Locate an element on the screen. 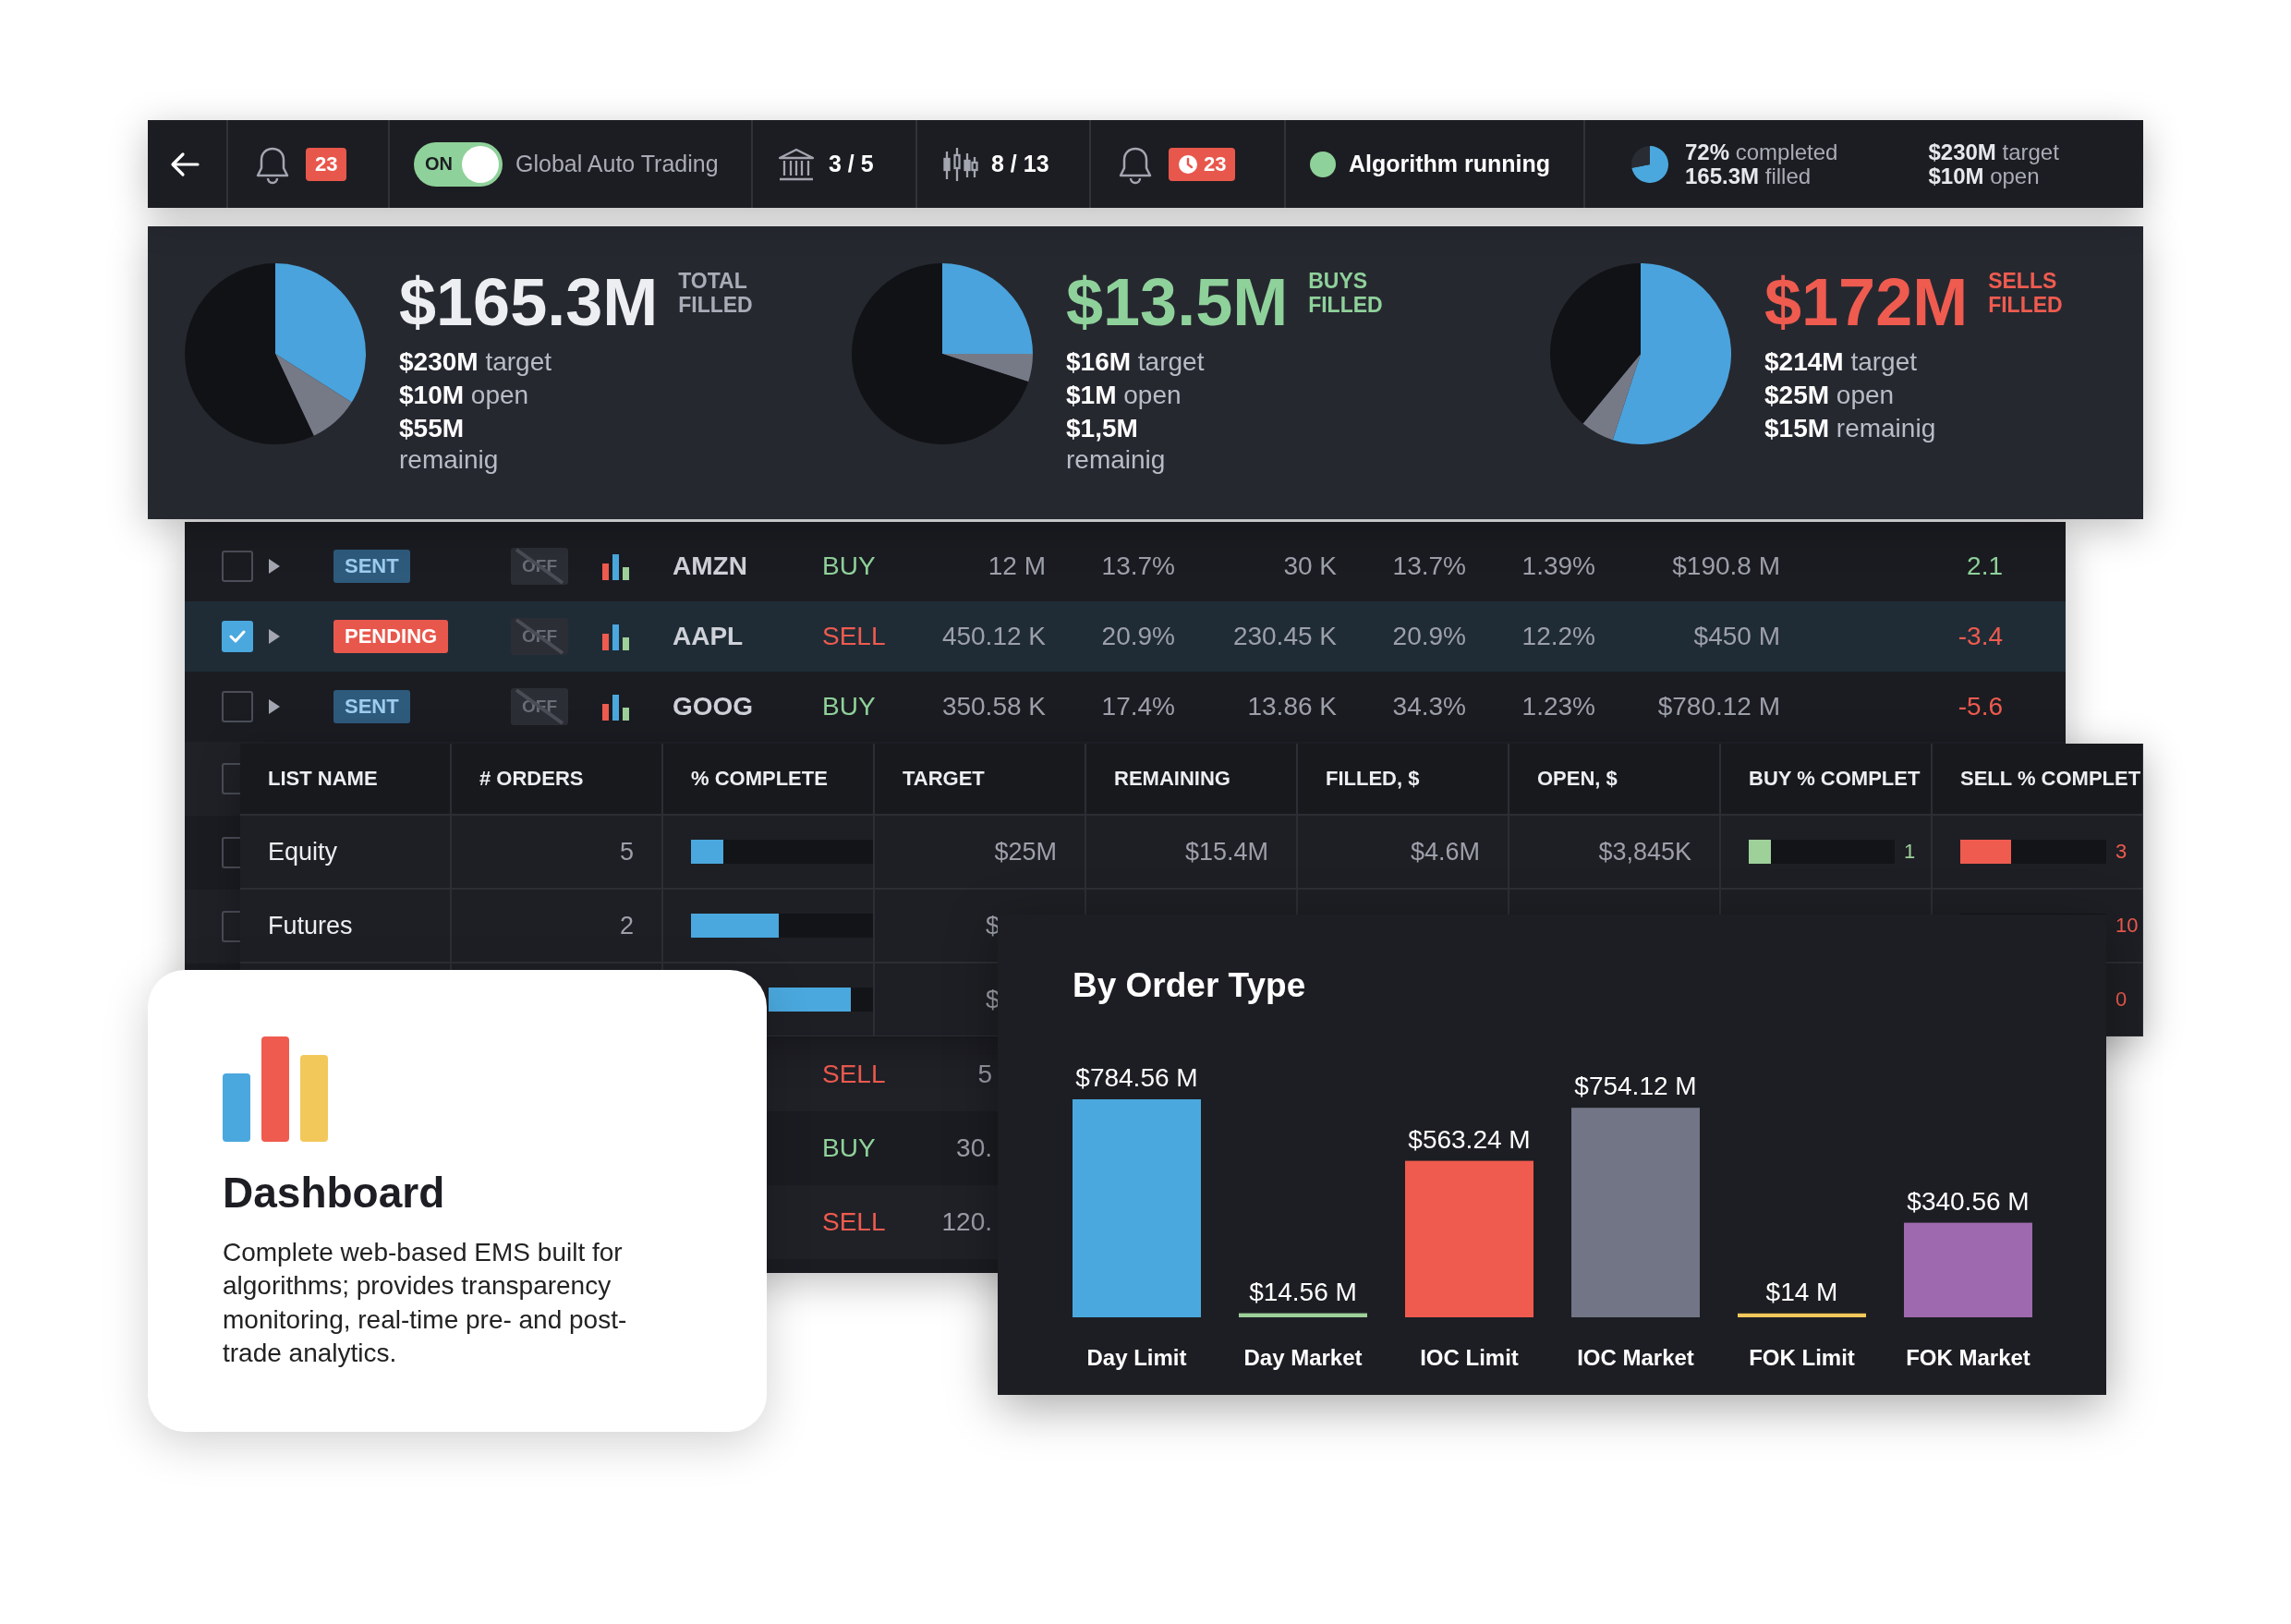 The image size is (2291, 1624). category-label: IOC Limit is located at coordinates (1469, 1357).